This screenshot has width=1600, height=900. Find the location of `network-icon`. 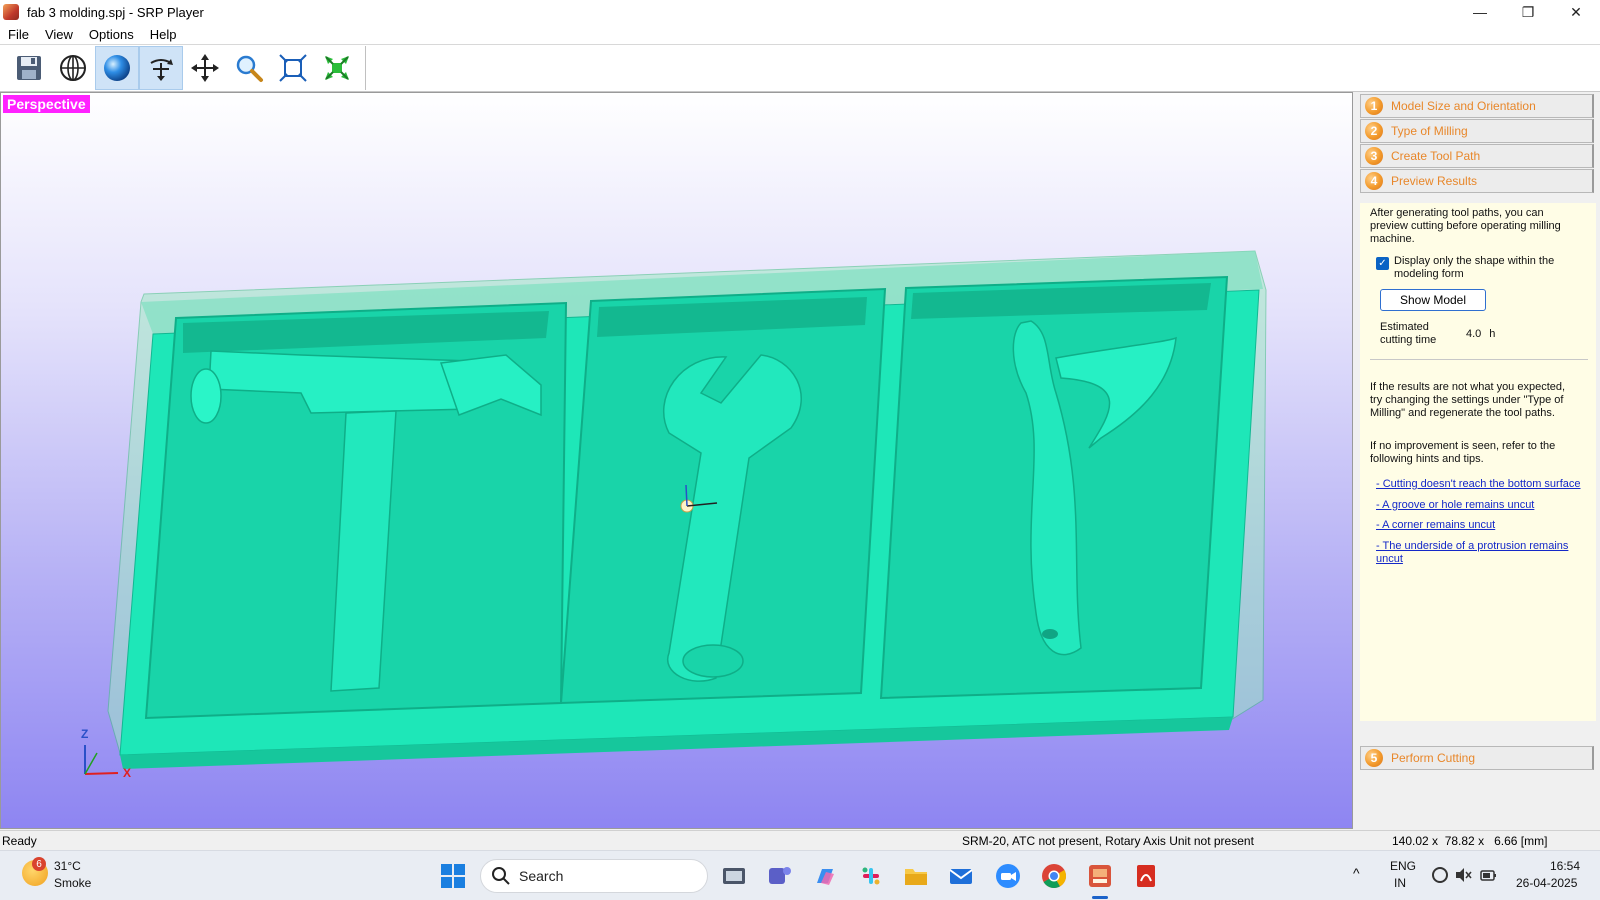

network-icon is located at coordinates (1440, 875).